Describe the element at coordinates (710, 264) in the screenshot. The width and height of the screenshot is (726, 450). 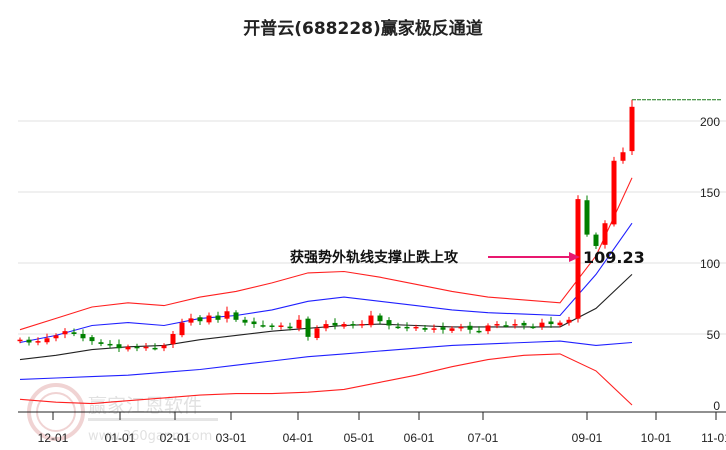
I see `y-tick-label: 100` at that location.